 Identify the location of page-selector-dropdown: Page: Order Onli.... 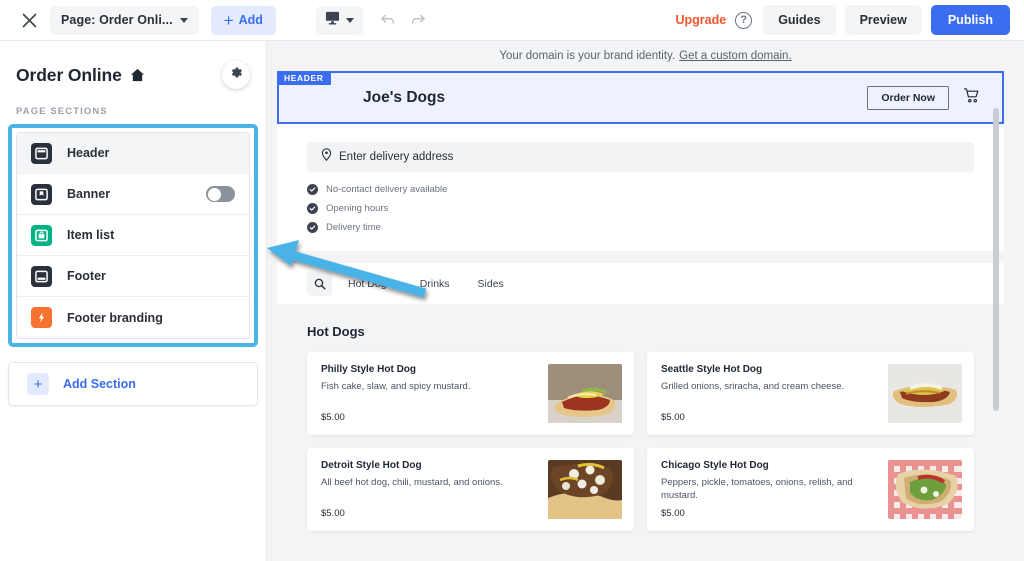
(124, 20).